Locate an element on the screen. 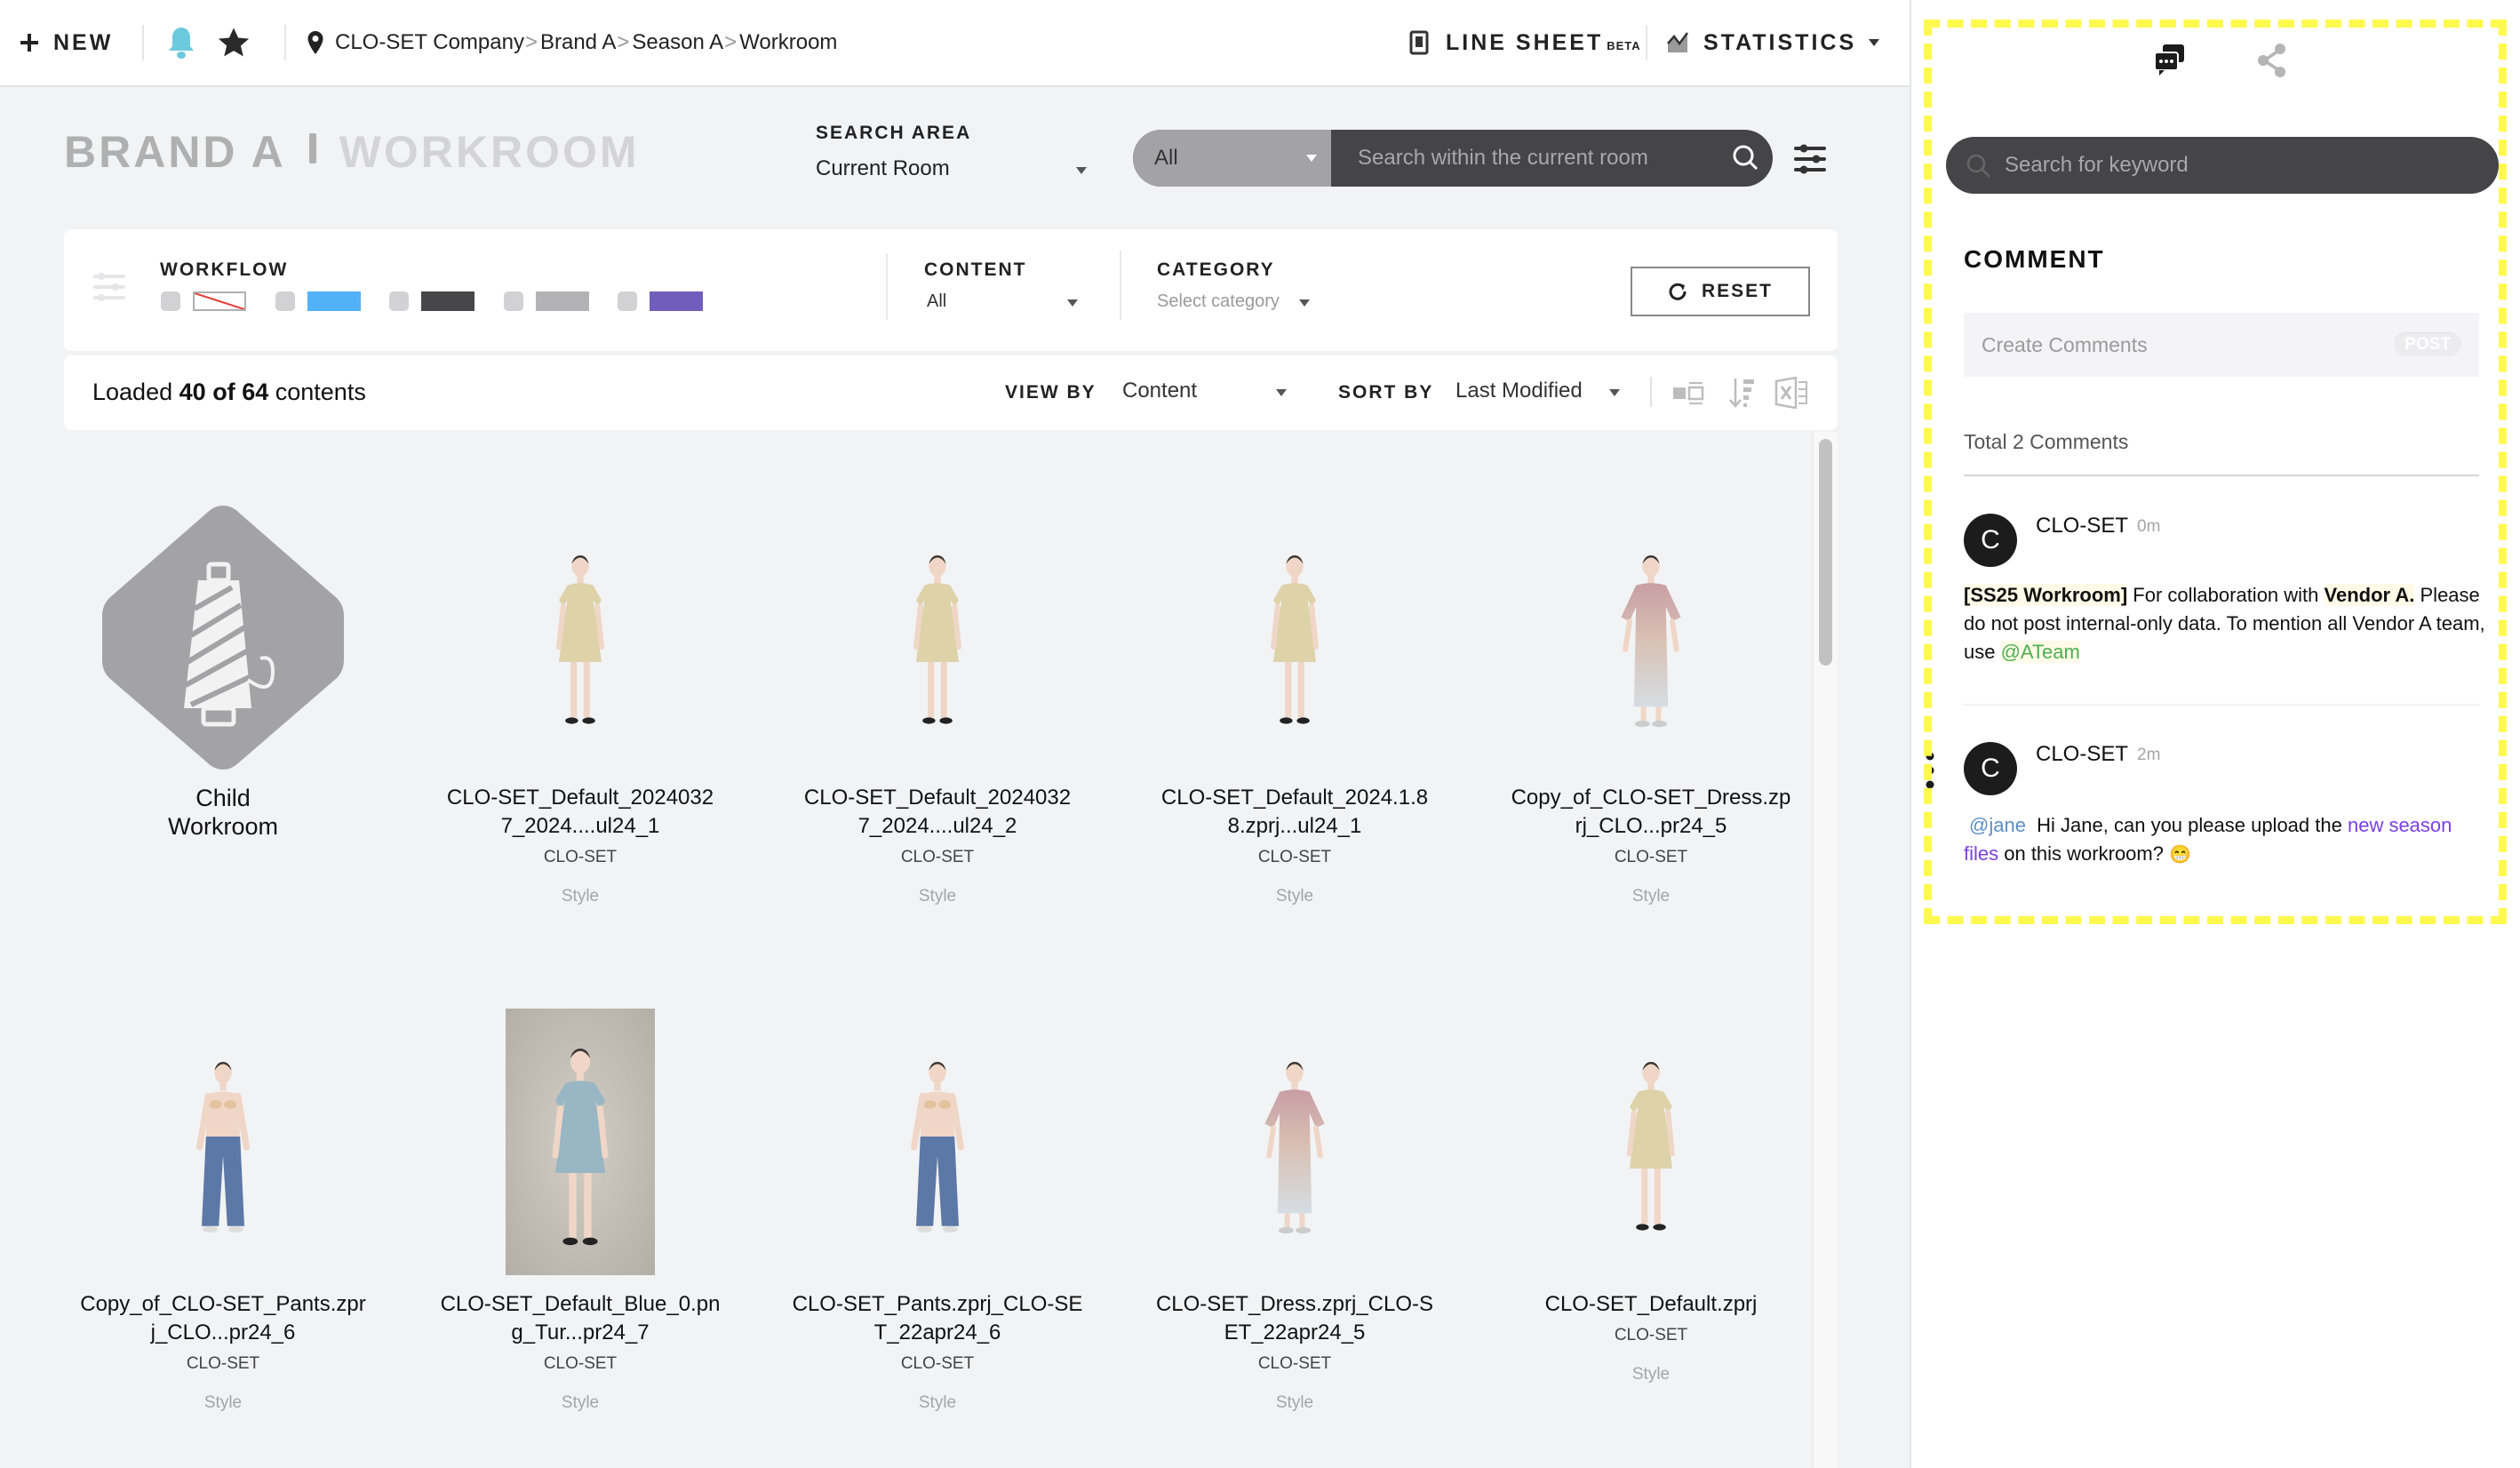  comment-more-menu is located at coordinates (1930, 773).